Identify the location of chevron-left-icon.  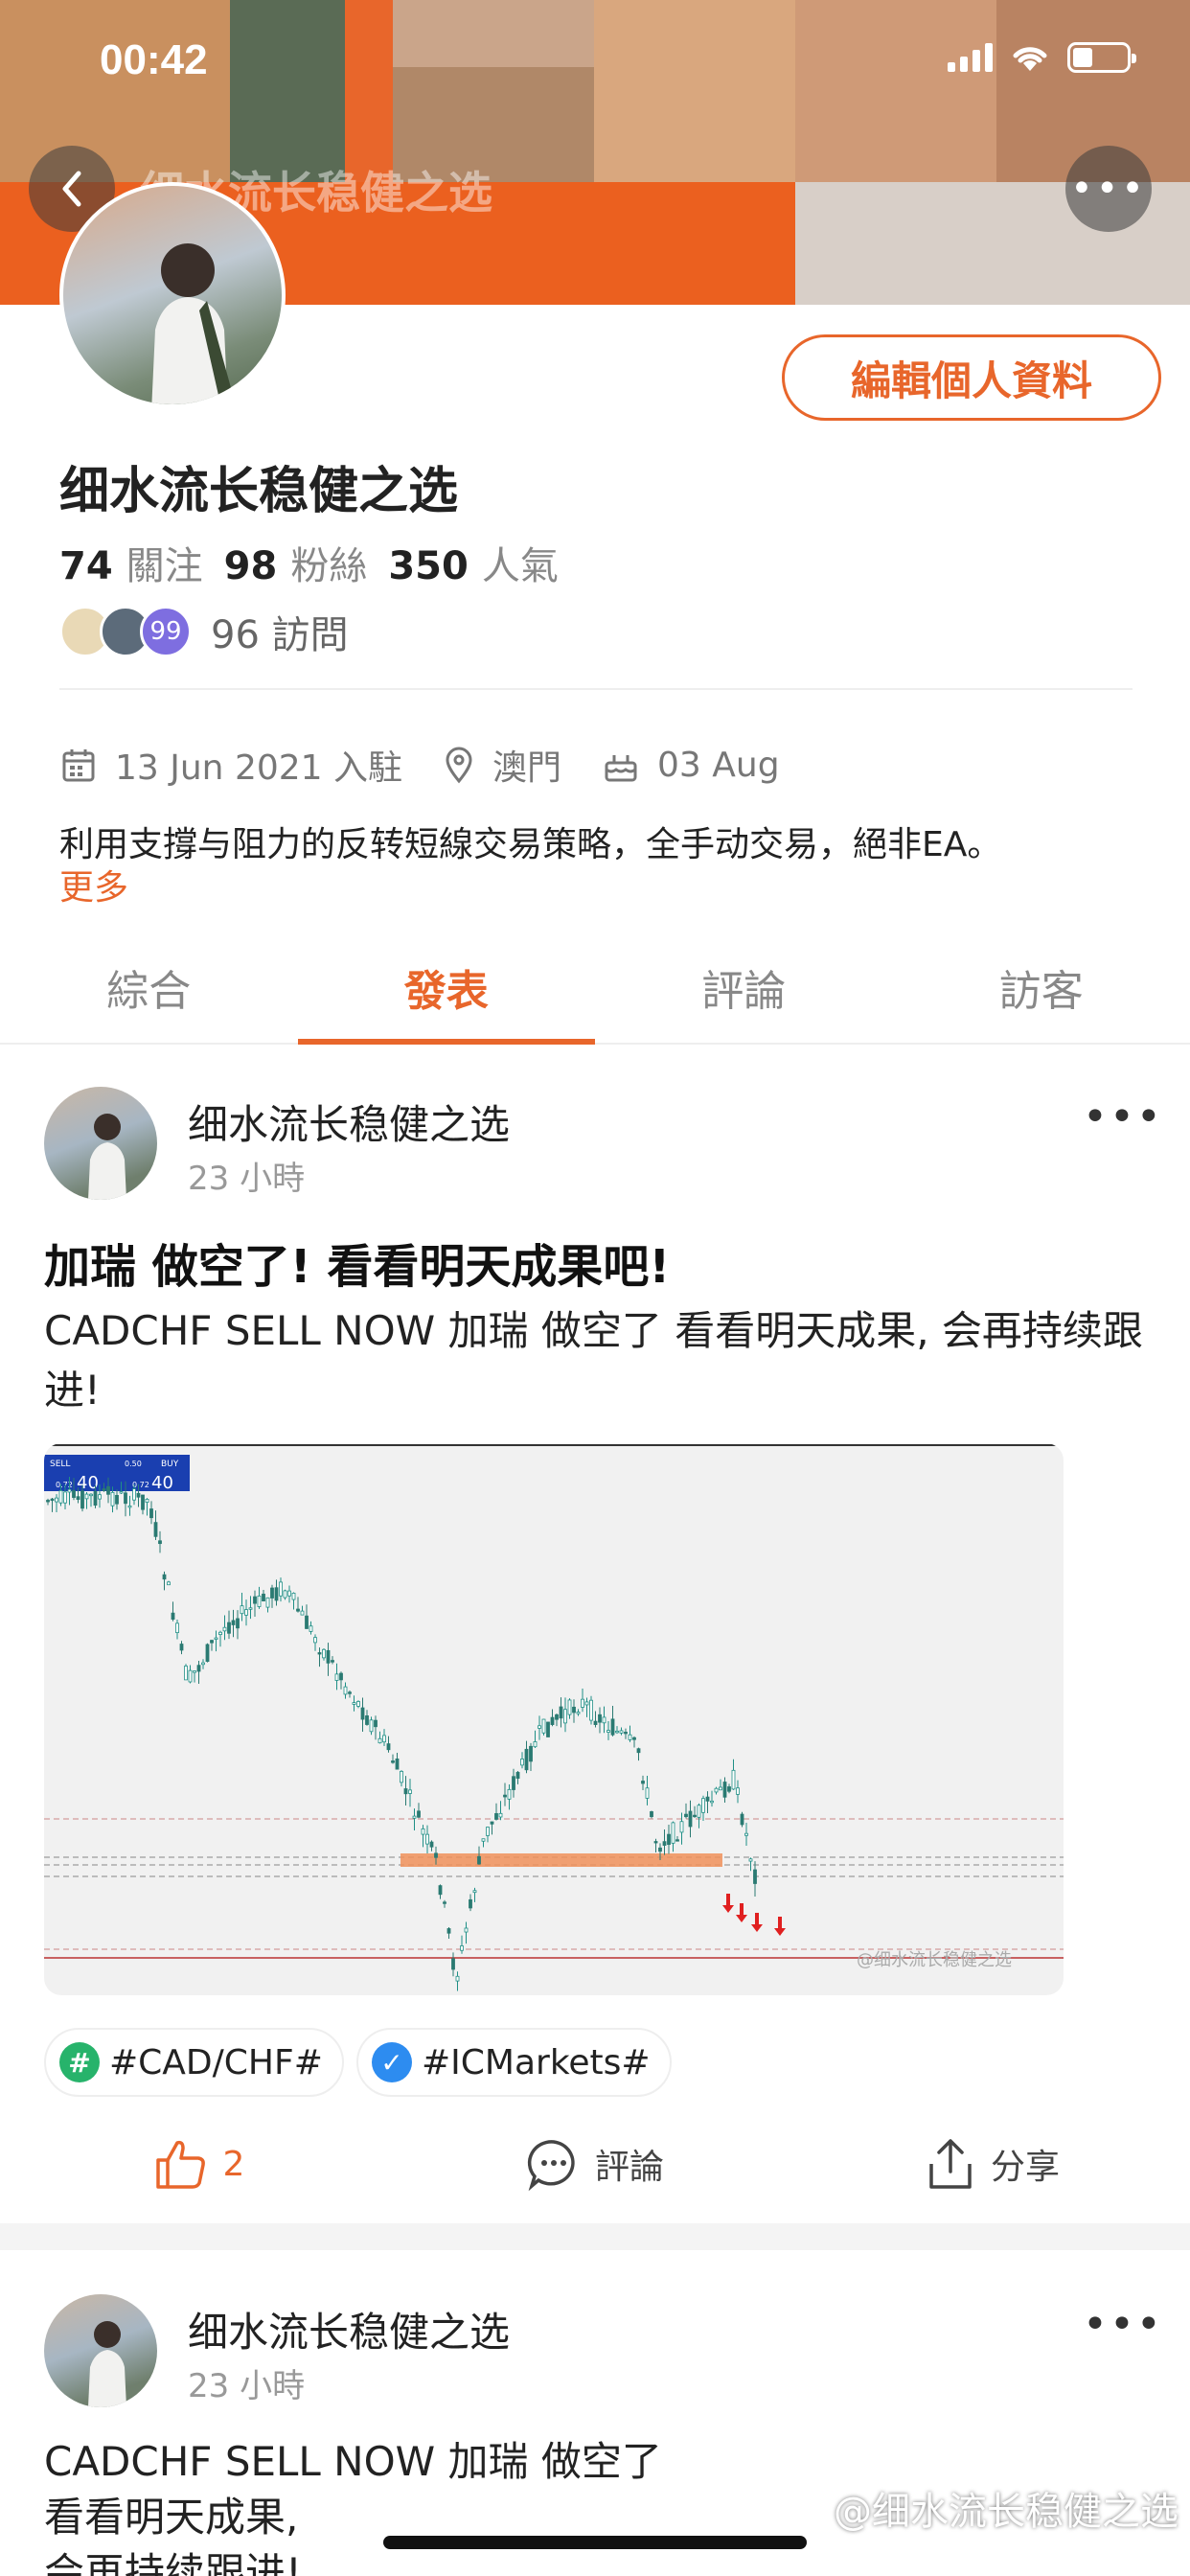
(72, 189).